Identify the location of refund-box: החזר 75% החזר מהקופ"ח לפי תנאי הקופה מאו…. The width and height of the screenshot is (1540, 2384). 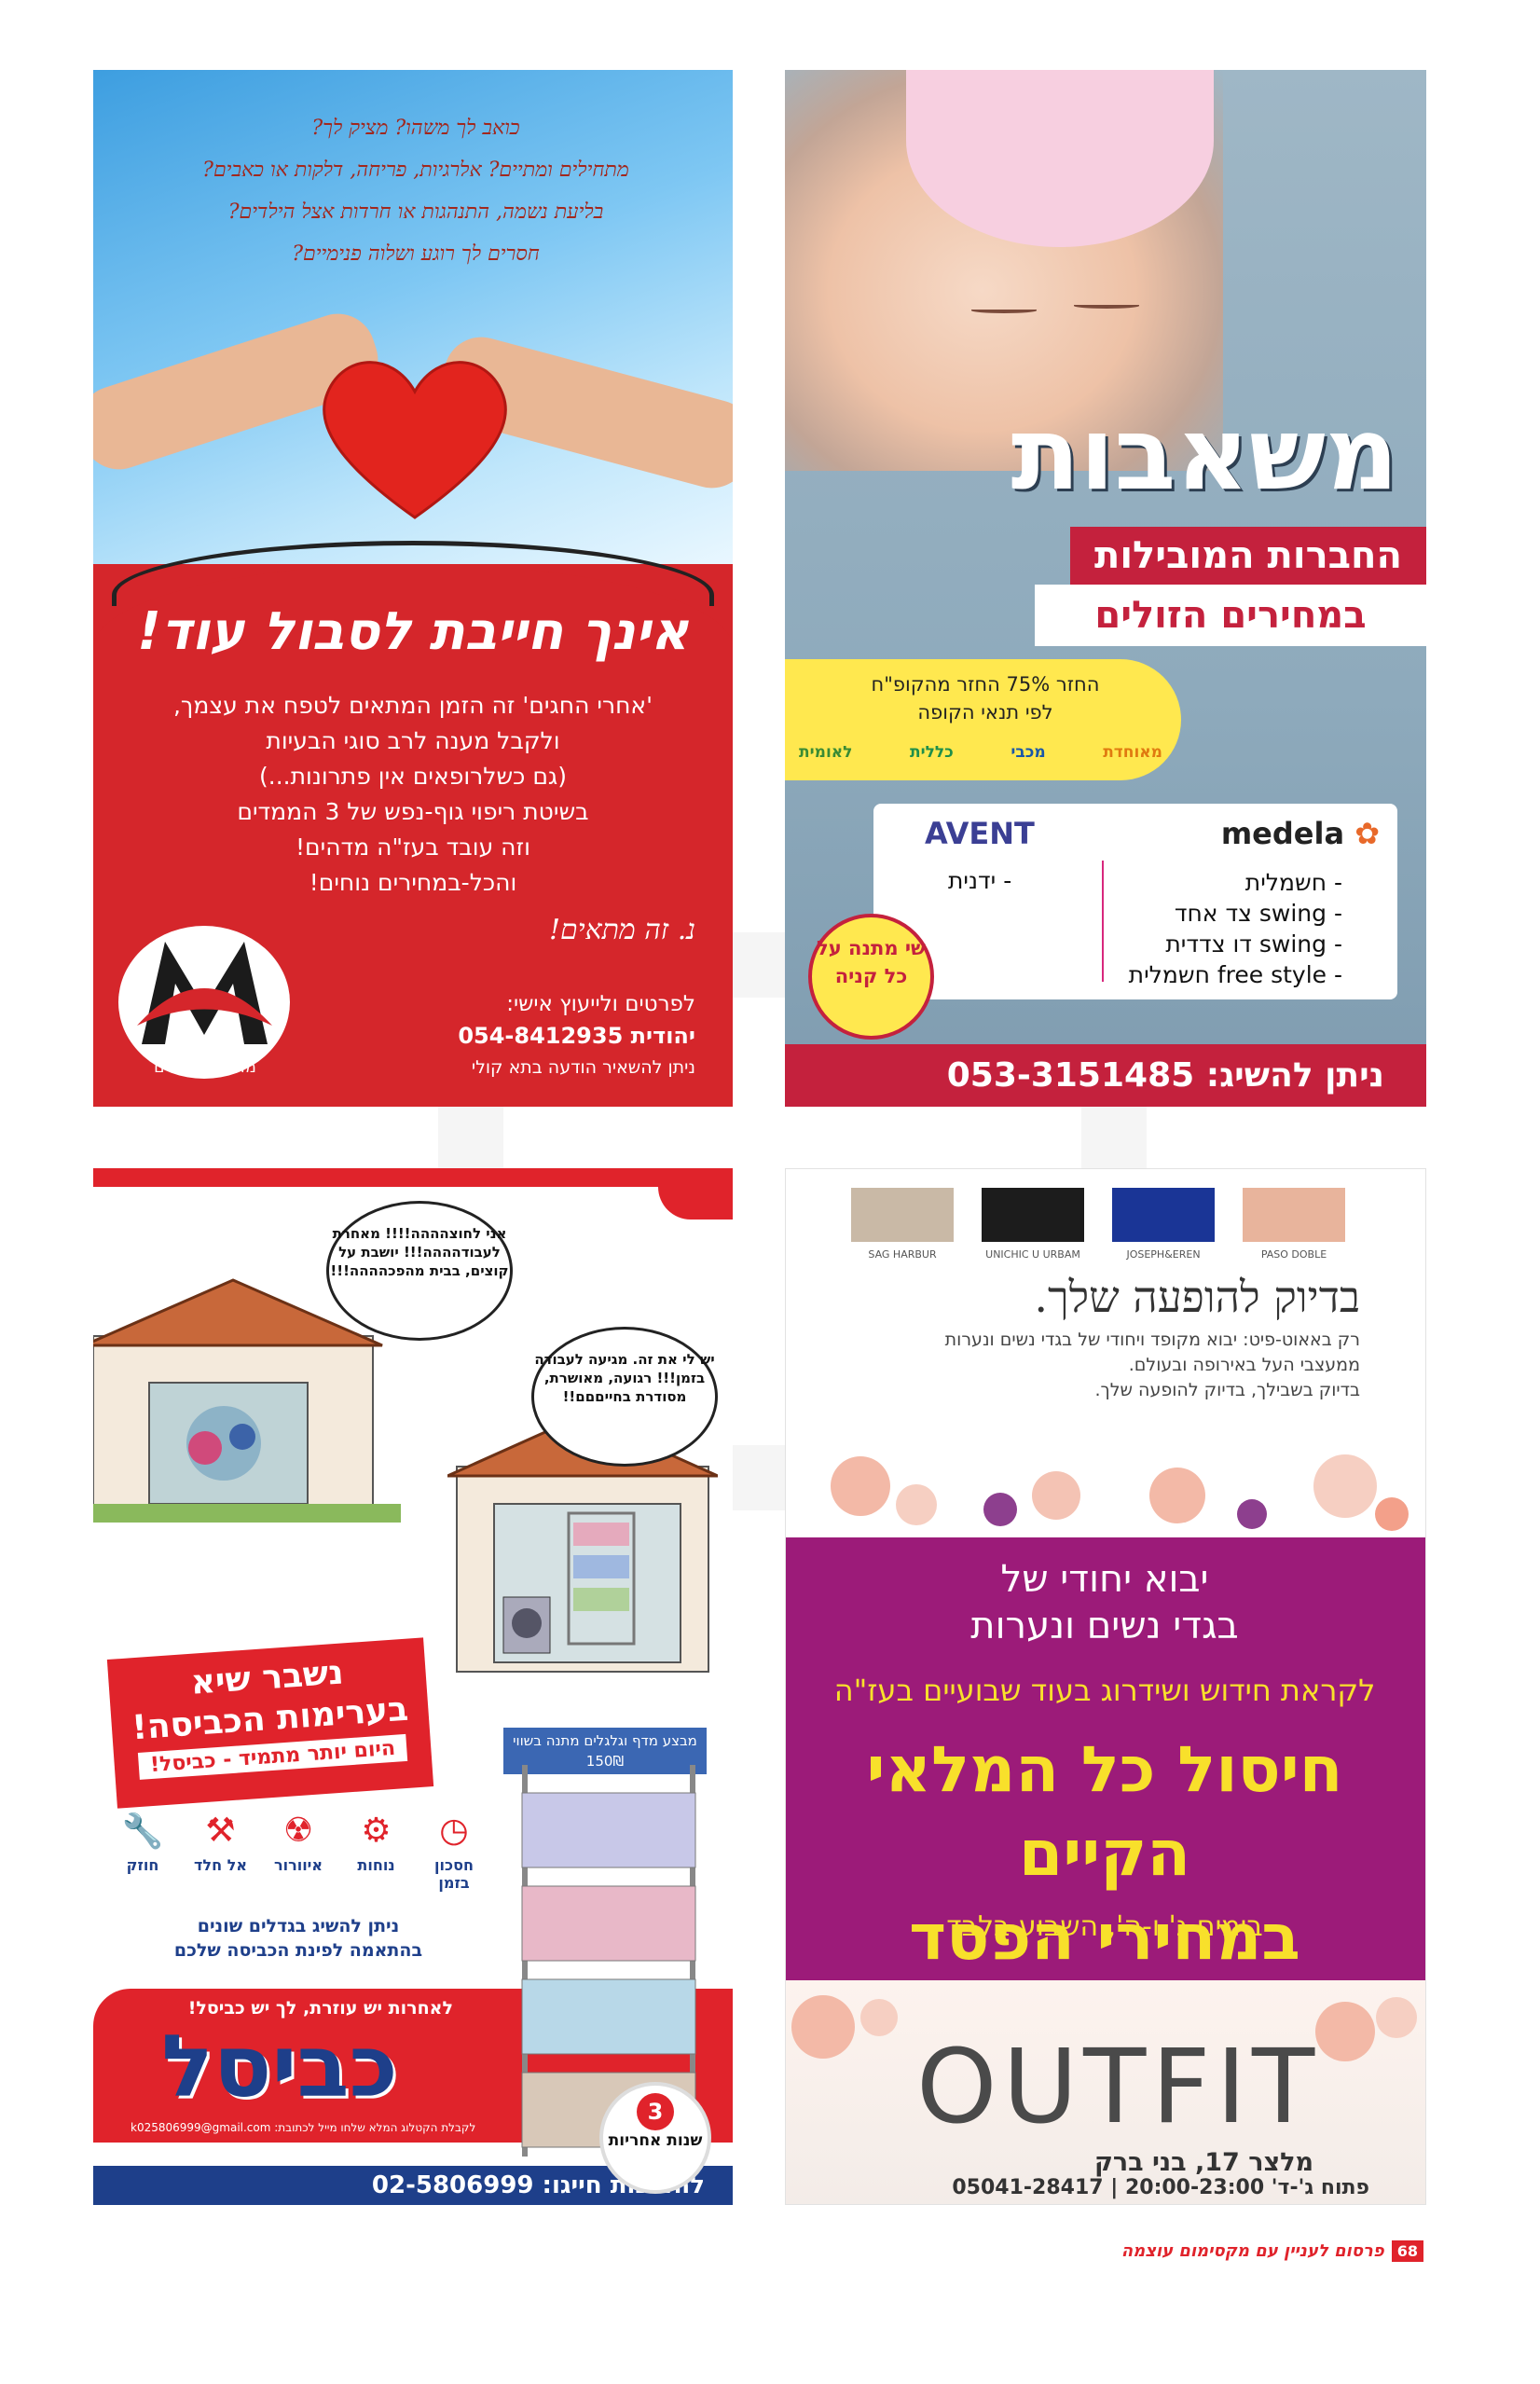
(983, 719).